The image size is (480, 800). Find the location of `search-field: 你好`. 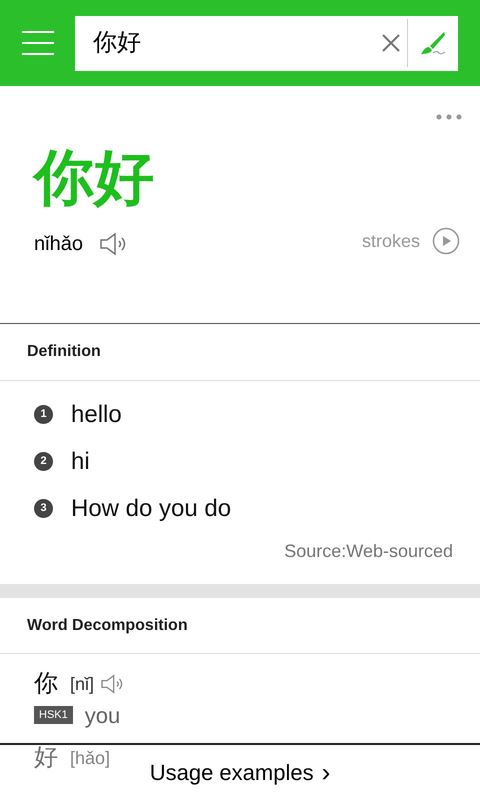

search-field: 你好 is located at coordinates (266, 43).